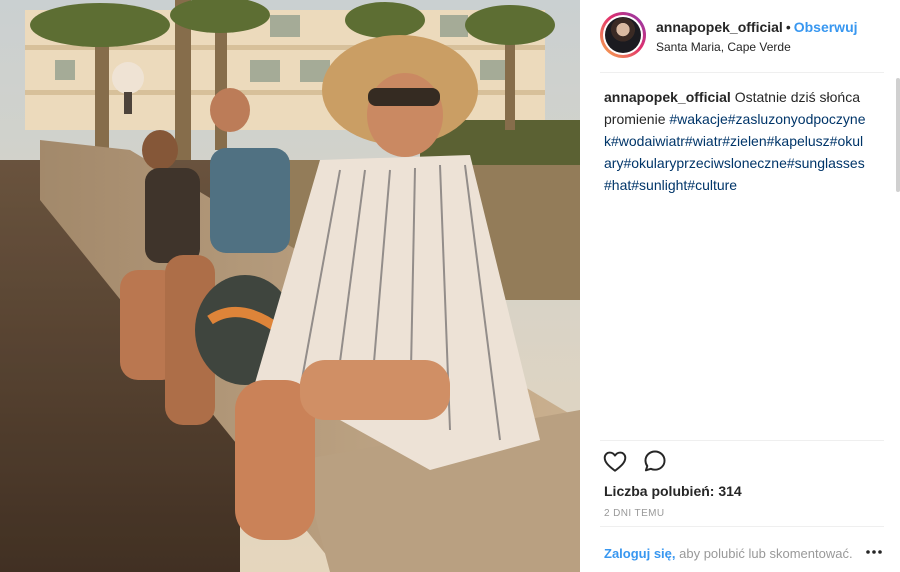 The image size is (900, 572). I want to click on caption-scrollbar, so click(898, 135).